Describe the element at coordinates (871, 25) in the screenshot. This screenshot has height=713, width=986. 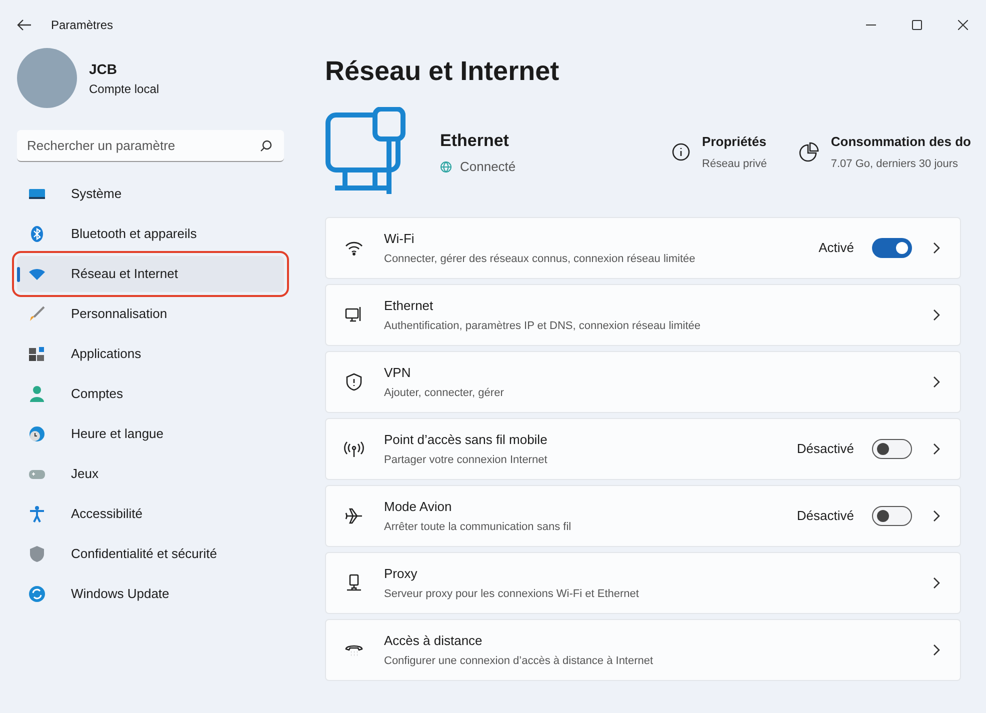
I see `minimize-icon` at that location.